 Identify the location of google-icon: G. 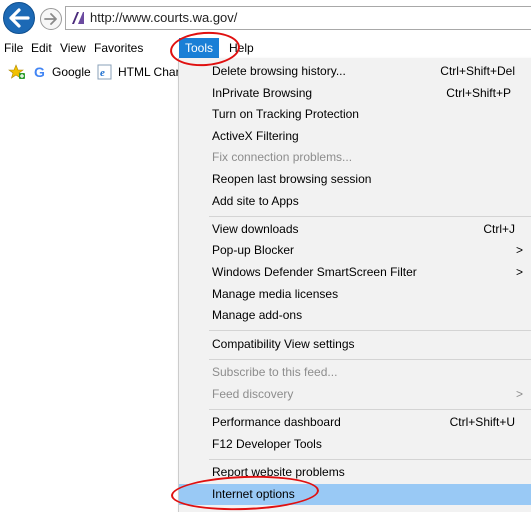
(39, 72).